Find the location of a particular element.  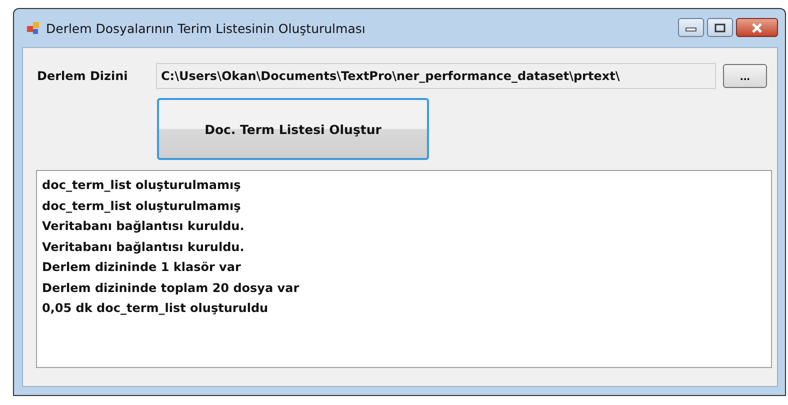

maximize-button is located at coordinates (720, 27).